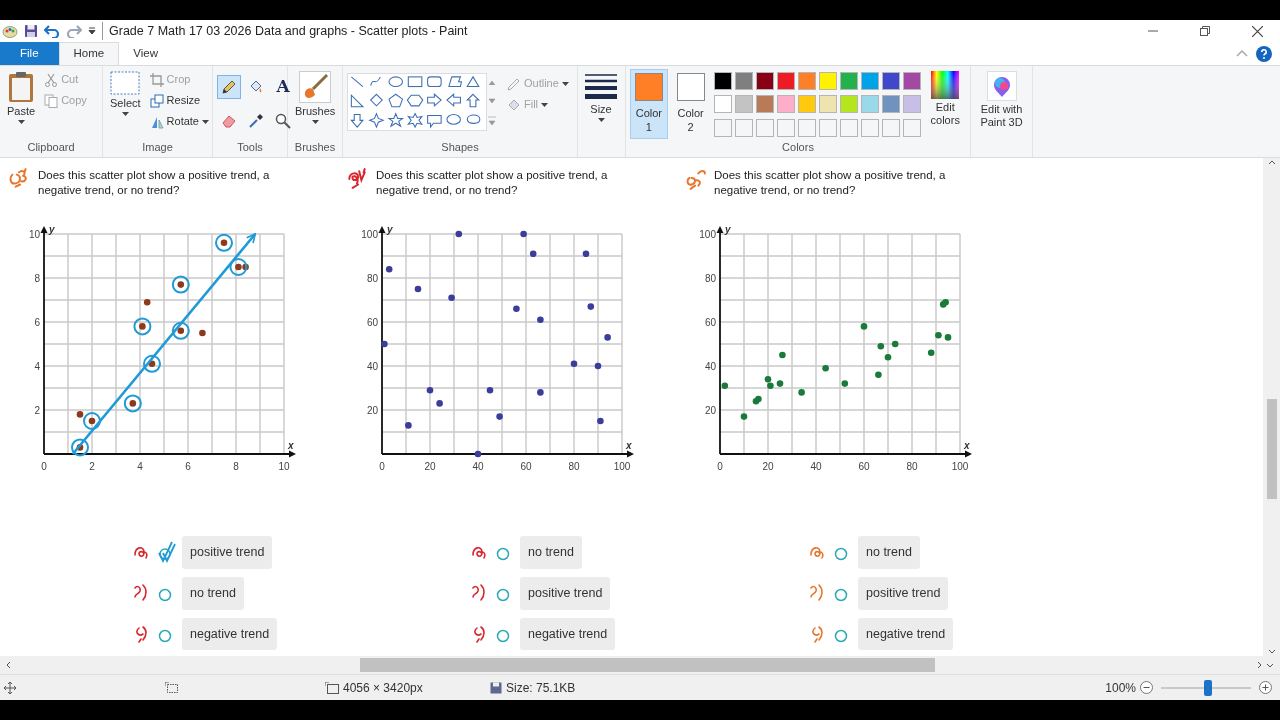  Describe the element at coordinates (690, 104) in the screenshot. I see `color-slot-button: Color 2` at that location.